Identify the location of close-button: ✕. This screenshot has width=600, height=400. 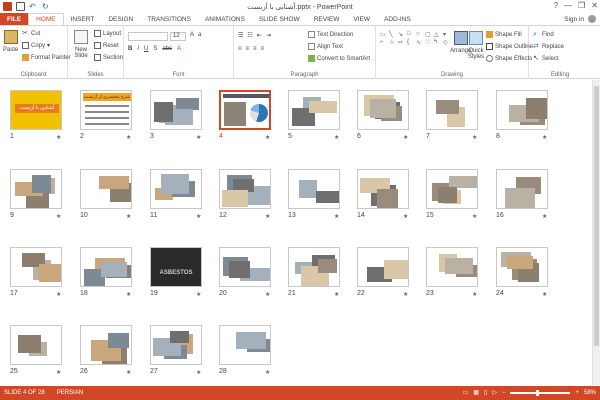
(594, 5).